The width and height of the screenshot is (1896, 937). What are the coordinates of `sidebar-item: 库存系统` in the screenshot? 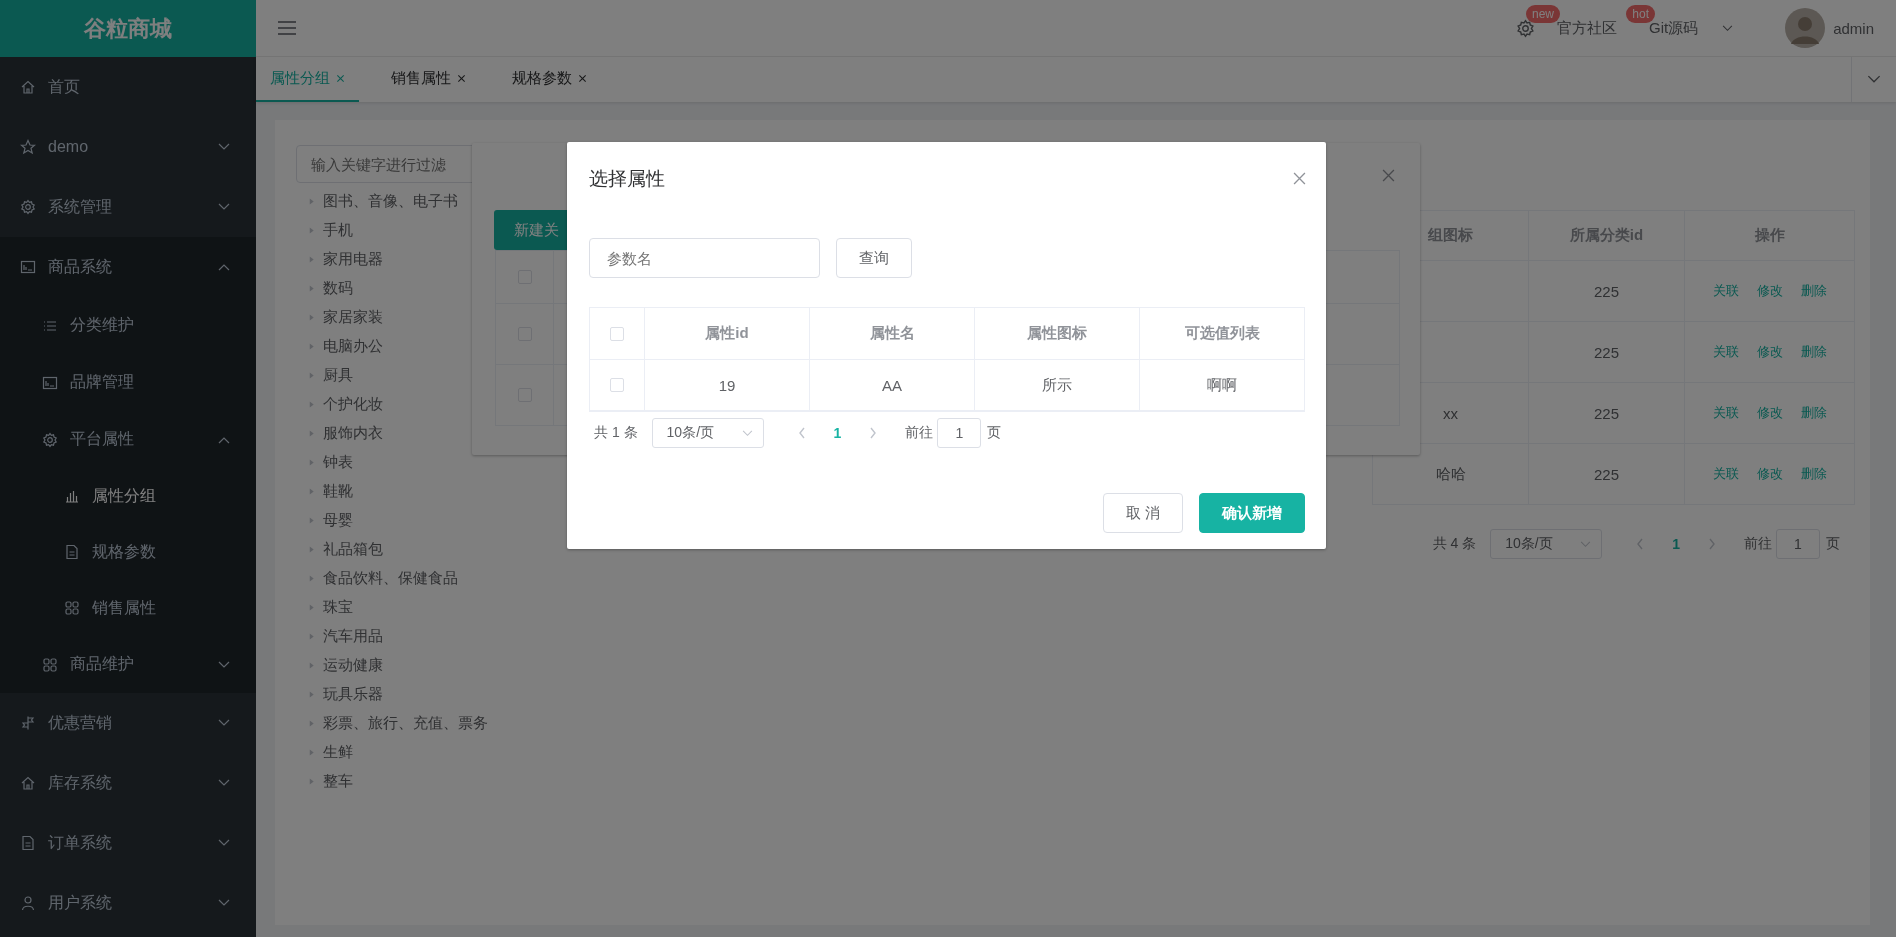 It's located at (128, 783).